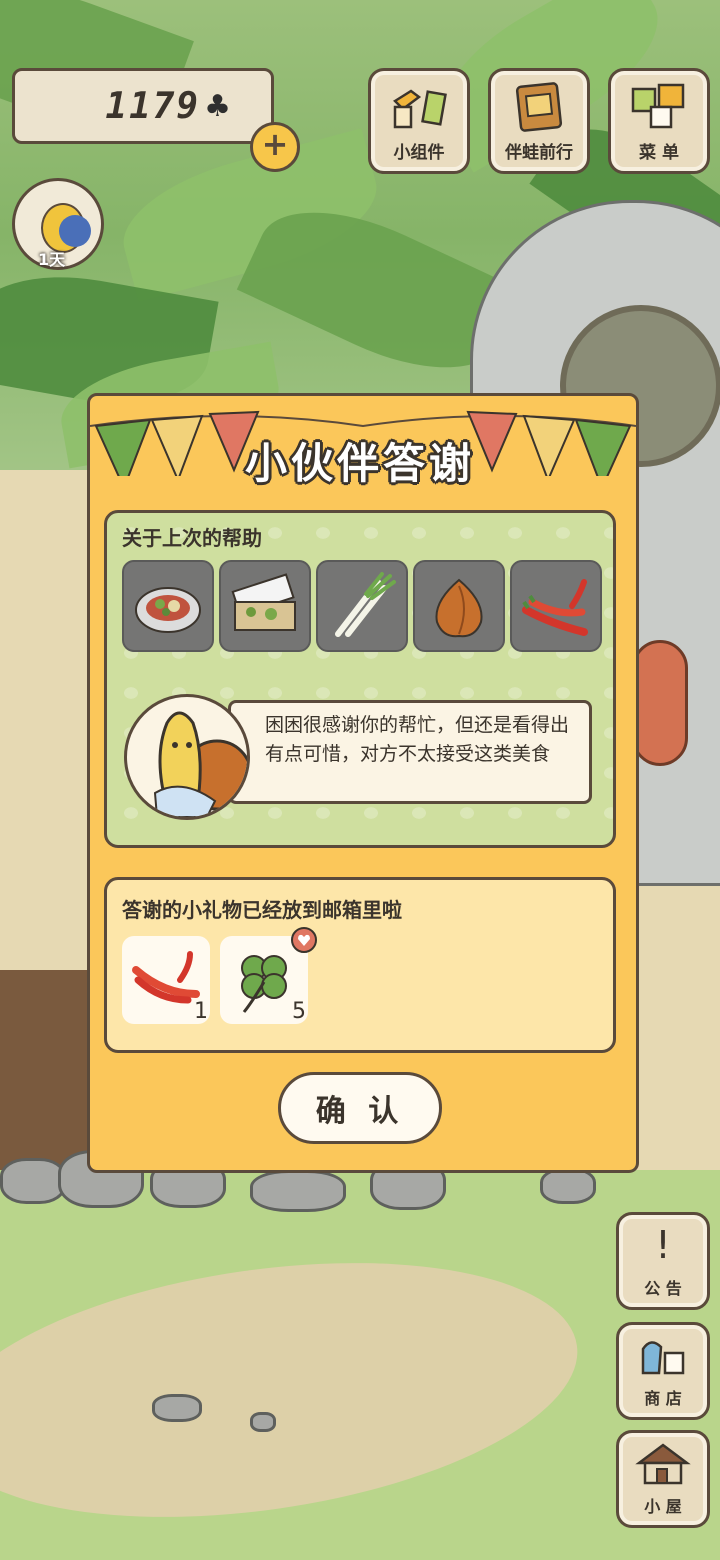  Describe the element at coordinates (264, 984) in the screenshot. I see `four-leaf-clover-icon` at that location.